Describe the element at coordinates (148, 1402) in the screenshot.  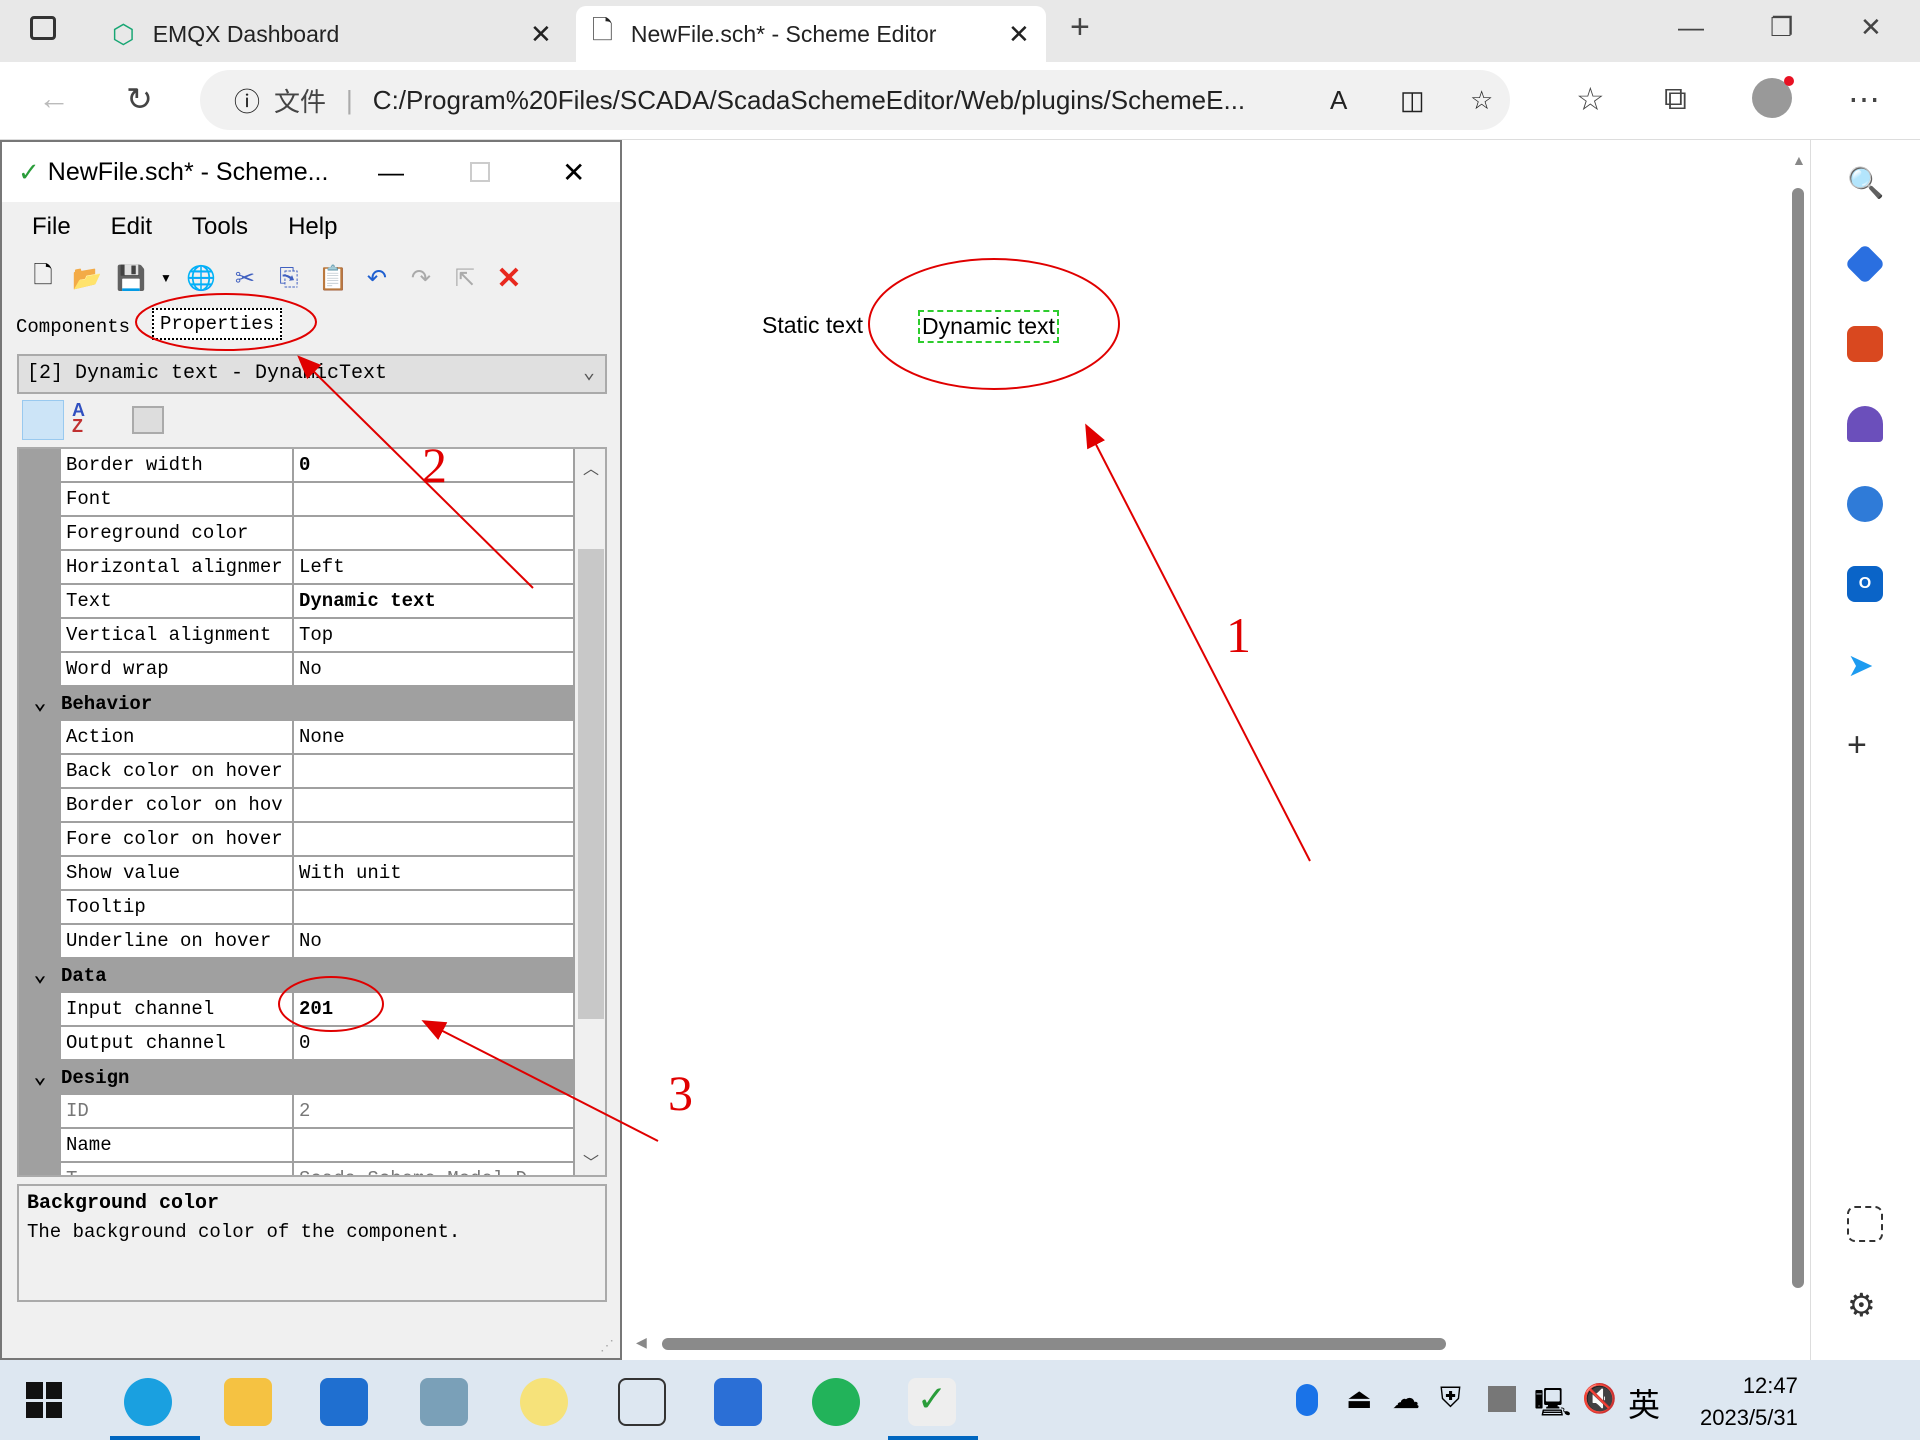
I see `edge-taskbar-icon` at that location.